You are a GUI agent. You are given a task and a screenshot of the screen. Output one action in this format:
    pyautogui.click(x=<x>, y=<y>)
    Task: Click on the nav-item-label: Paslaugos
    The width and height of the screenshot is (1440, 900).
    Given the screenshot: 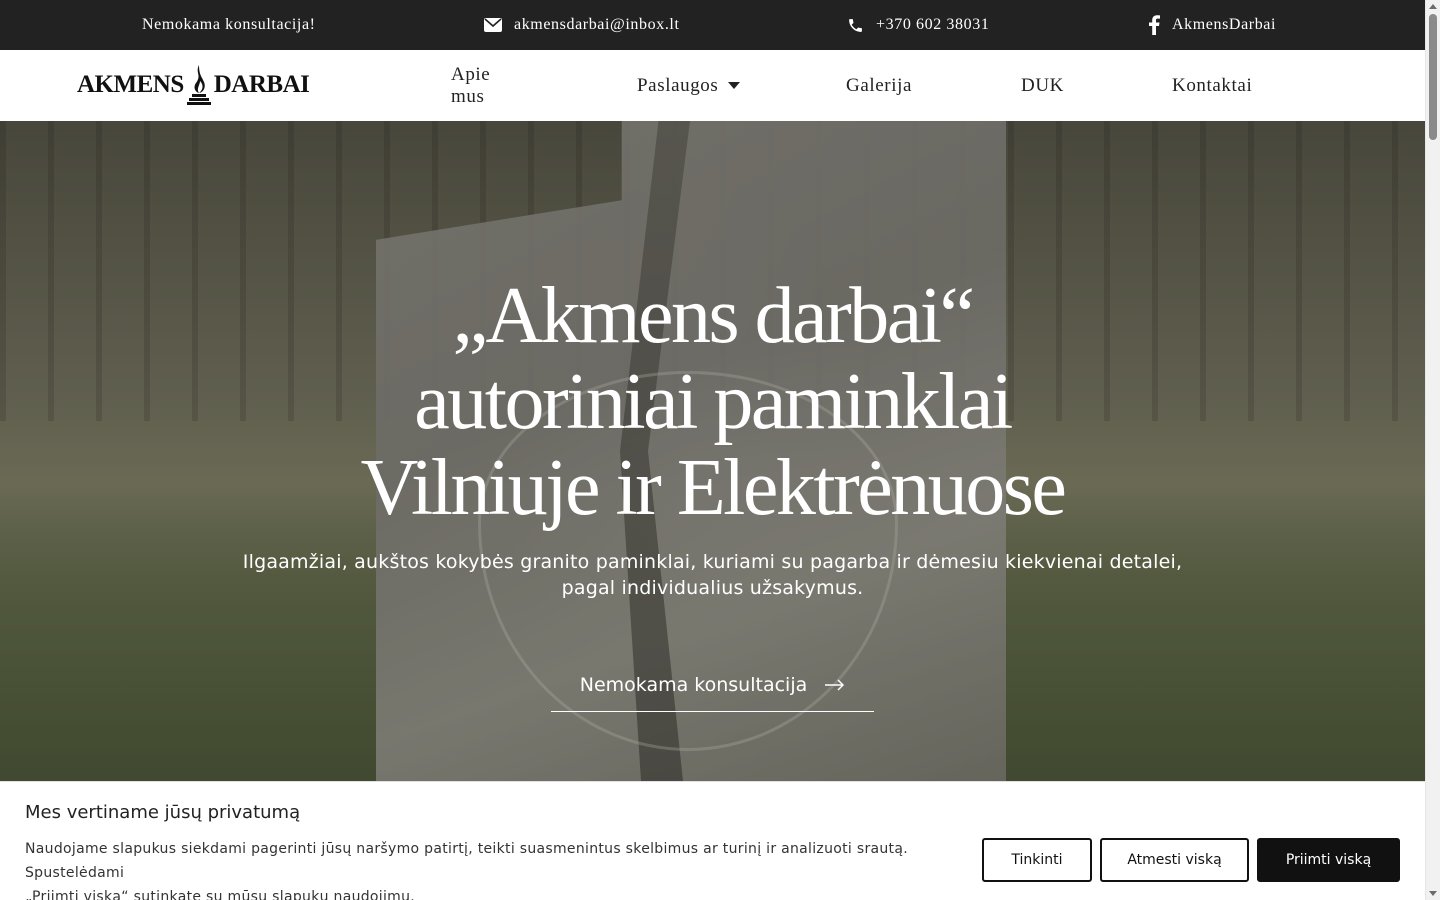 What is the action you would take?
    pyautogui.click(x=678, y=85)
    